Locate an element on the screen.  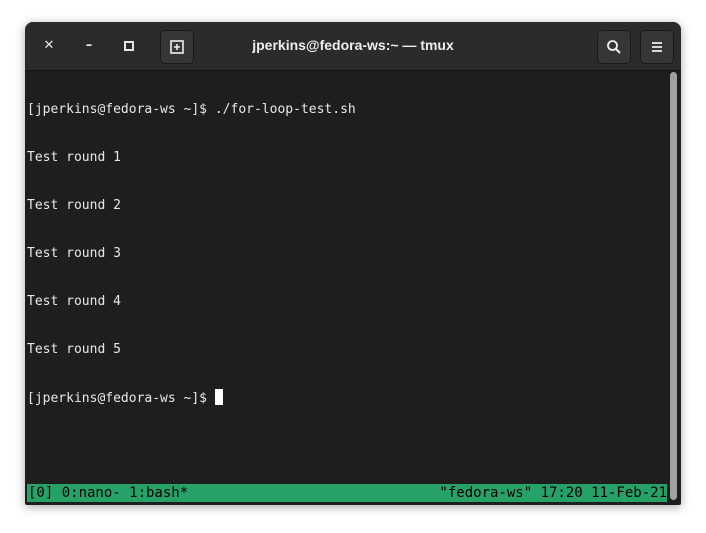
search-button is located at coordinates (614, 47).